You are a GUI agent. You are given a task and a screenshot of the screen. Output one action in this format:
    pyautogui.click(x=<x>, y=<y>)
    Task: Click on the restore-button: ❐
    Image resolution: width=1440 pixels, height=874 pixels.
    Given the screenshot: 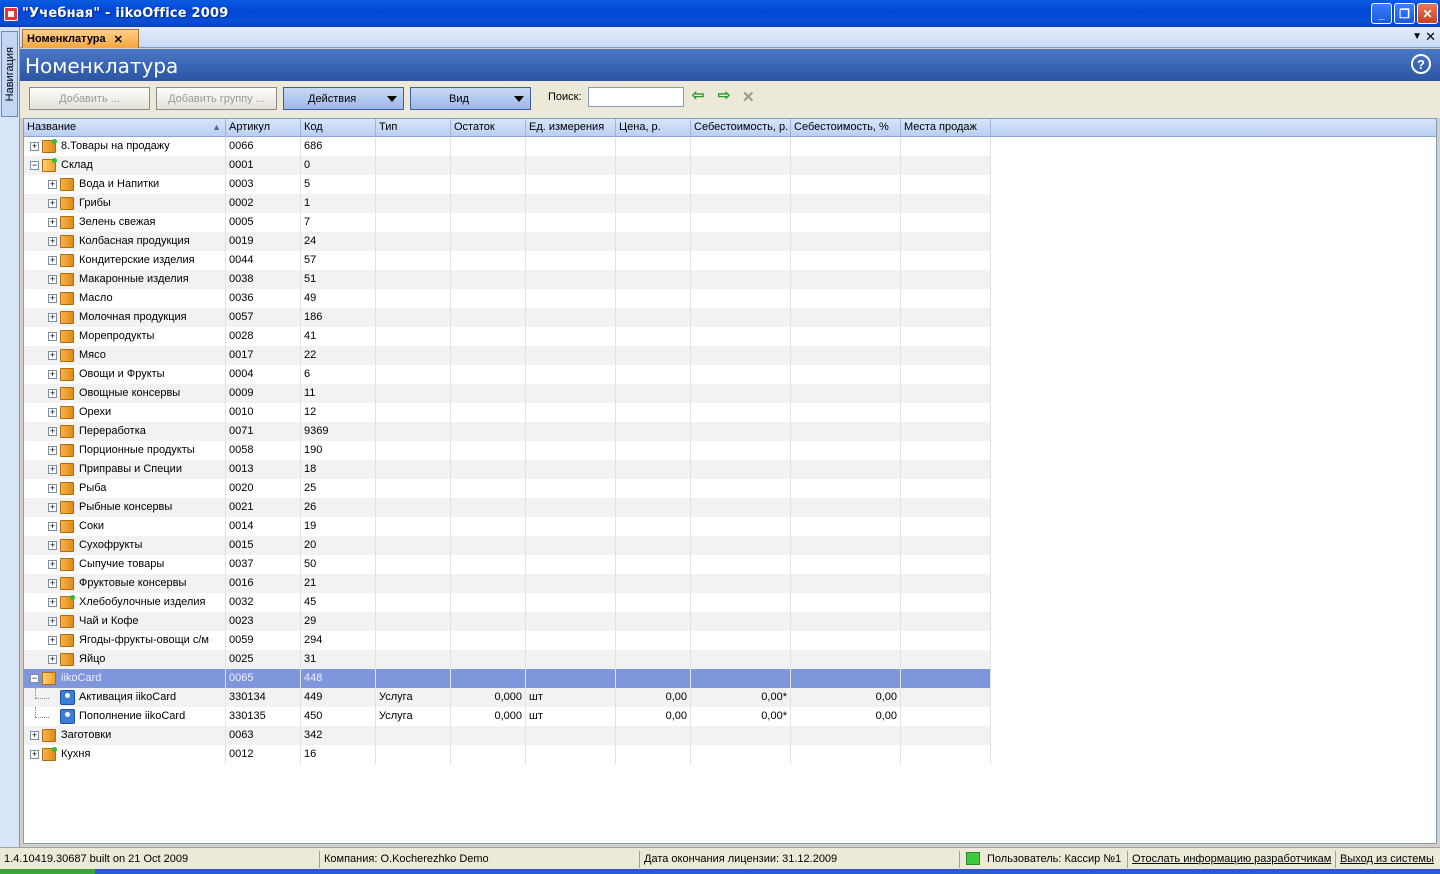 What is the action you would take?
    pyautogui.click(x=1404, y=13)
    